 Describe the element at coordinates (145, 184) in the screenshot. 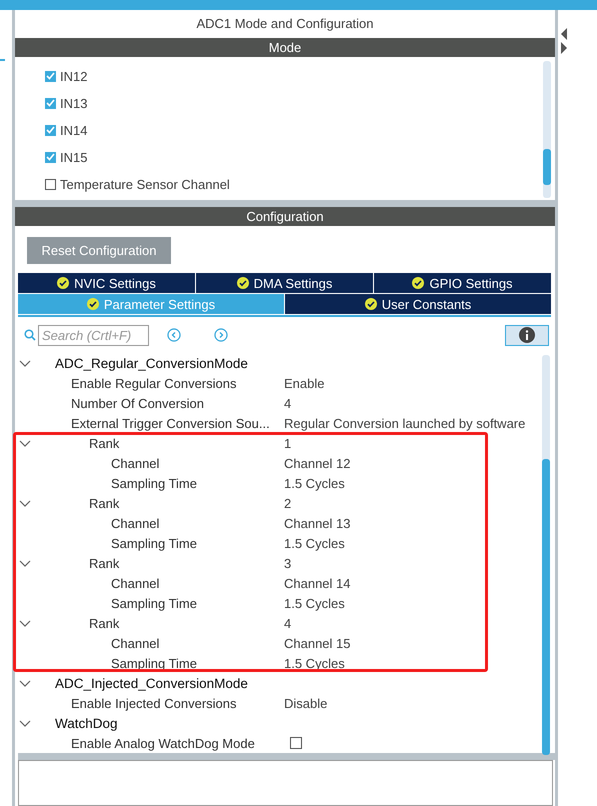

I see `checkbox-label: Temperature Sensor Channel` at that location.